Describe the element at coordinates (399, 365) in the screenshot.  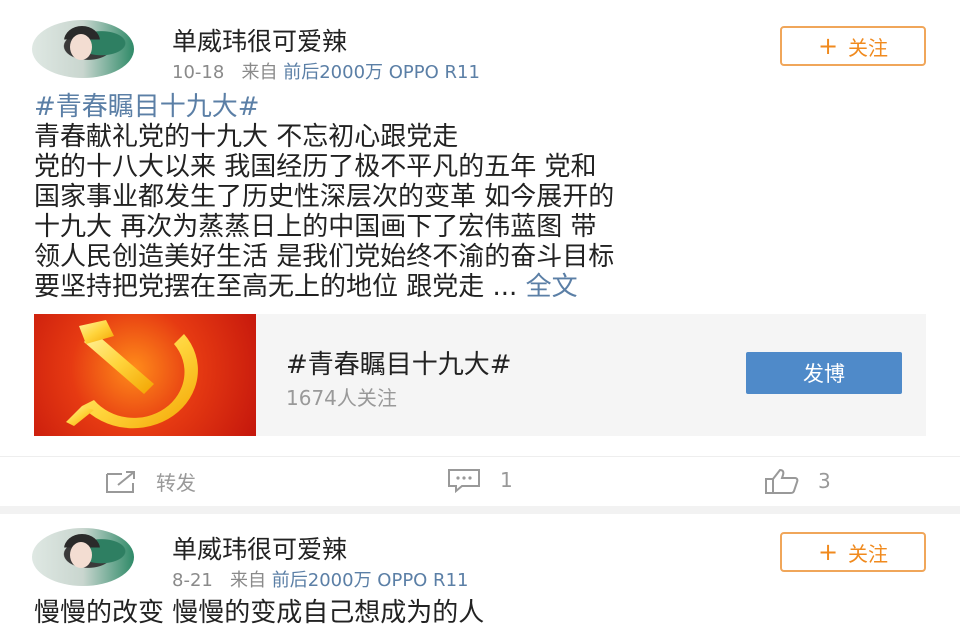
I see `card-title: #青春瞩目十九大#` at that location.